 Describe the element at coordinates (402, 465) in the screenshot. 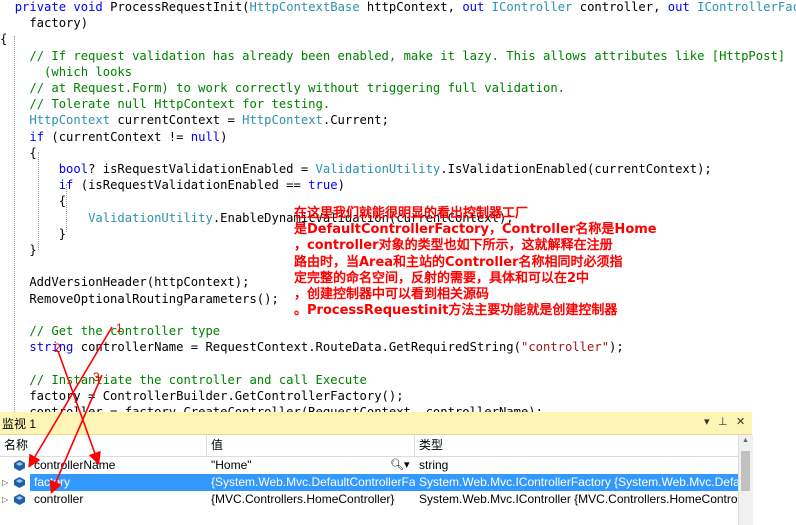

I see `search-icon: 🔍︎▾` at that location.